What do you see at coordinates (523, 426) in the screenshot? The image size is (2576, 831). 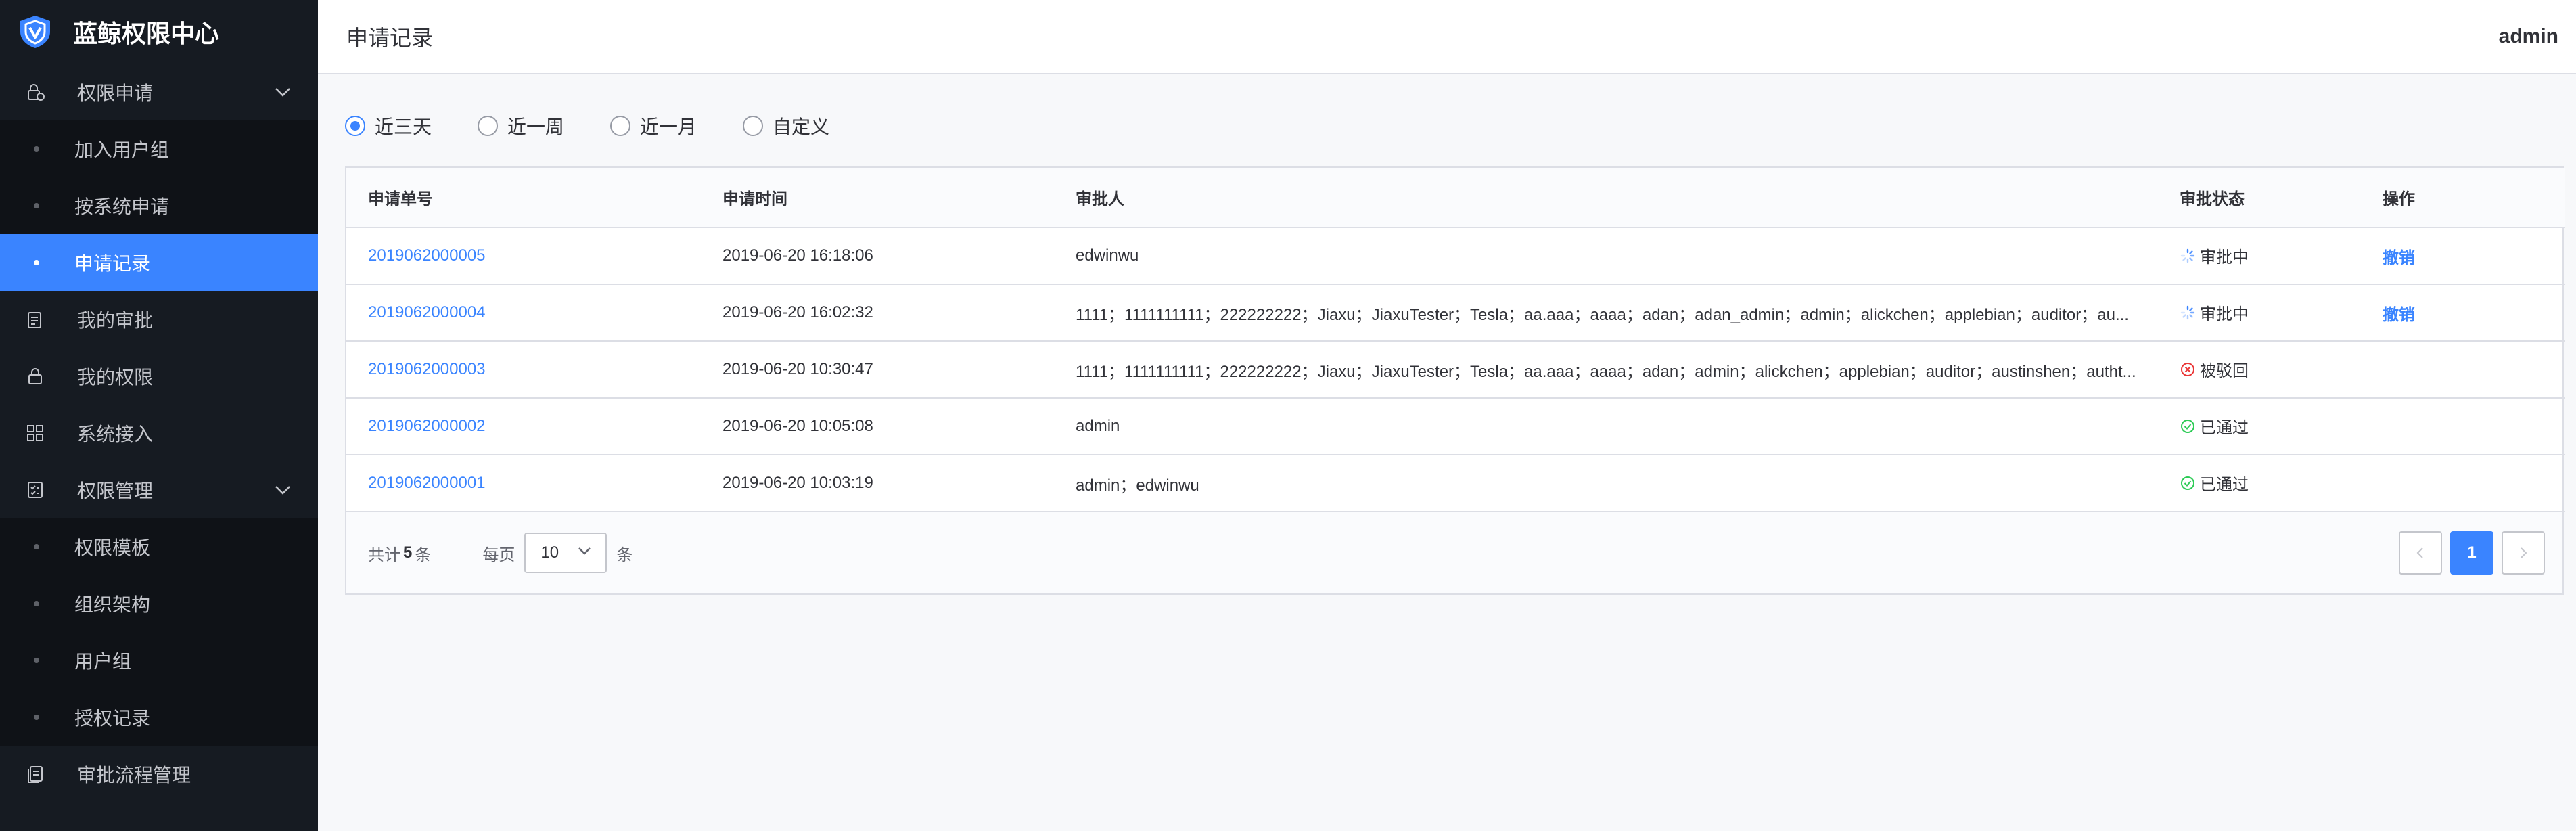 I see `request-id-link: 2019062000002` at bounding box center [523, 426].